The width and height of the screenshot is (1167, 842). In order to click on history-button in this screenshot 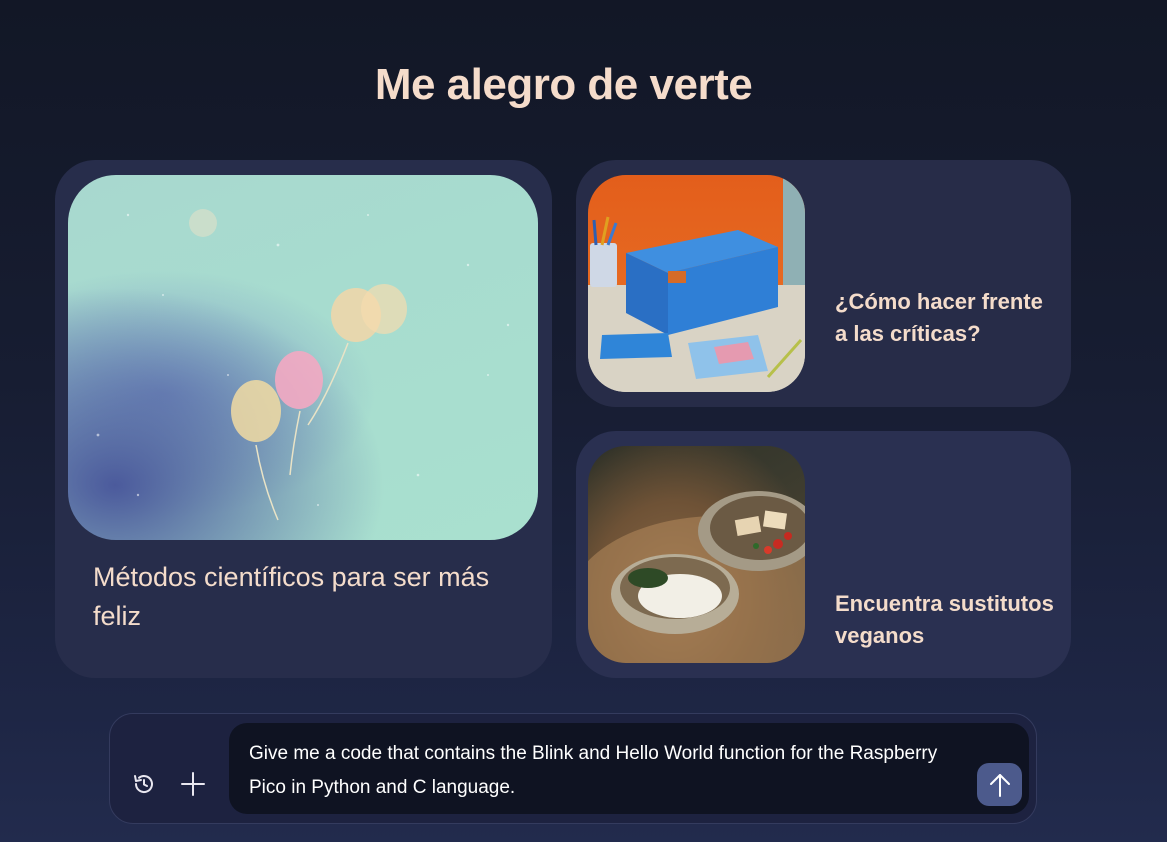, I will do `click(144, 784)`.